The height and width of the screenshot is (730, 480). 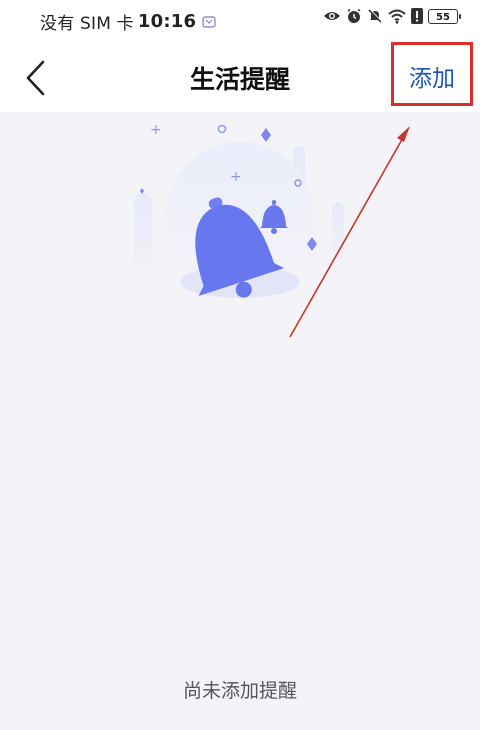 I want to click on empty-state-message: 尚未添加提醒, so click(x=239, y=691).